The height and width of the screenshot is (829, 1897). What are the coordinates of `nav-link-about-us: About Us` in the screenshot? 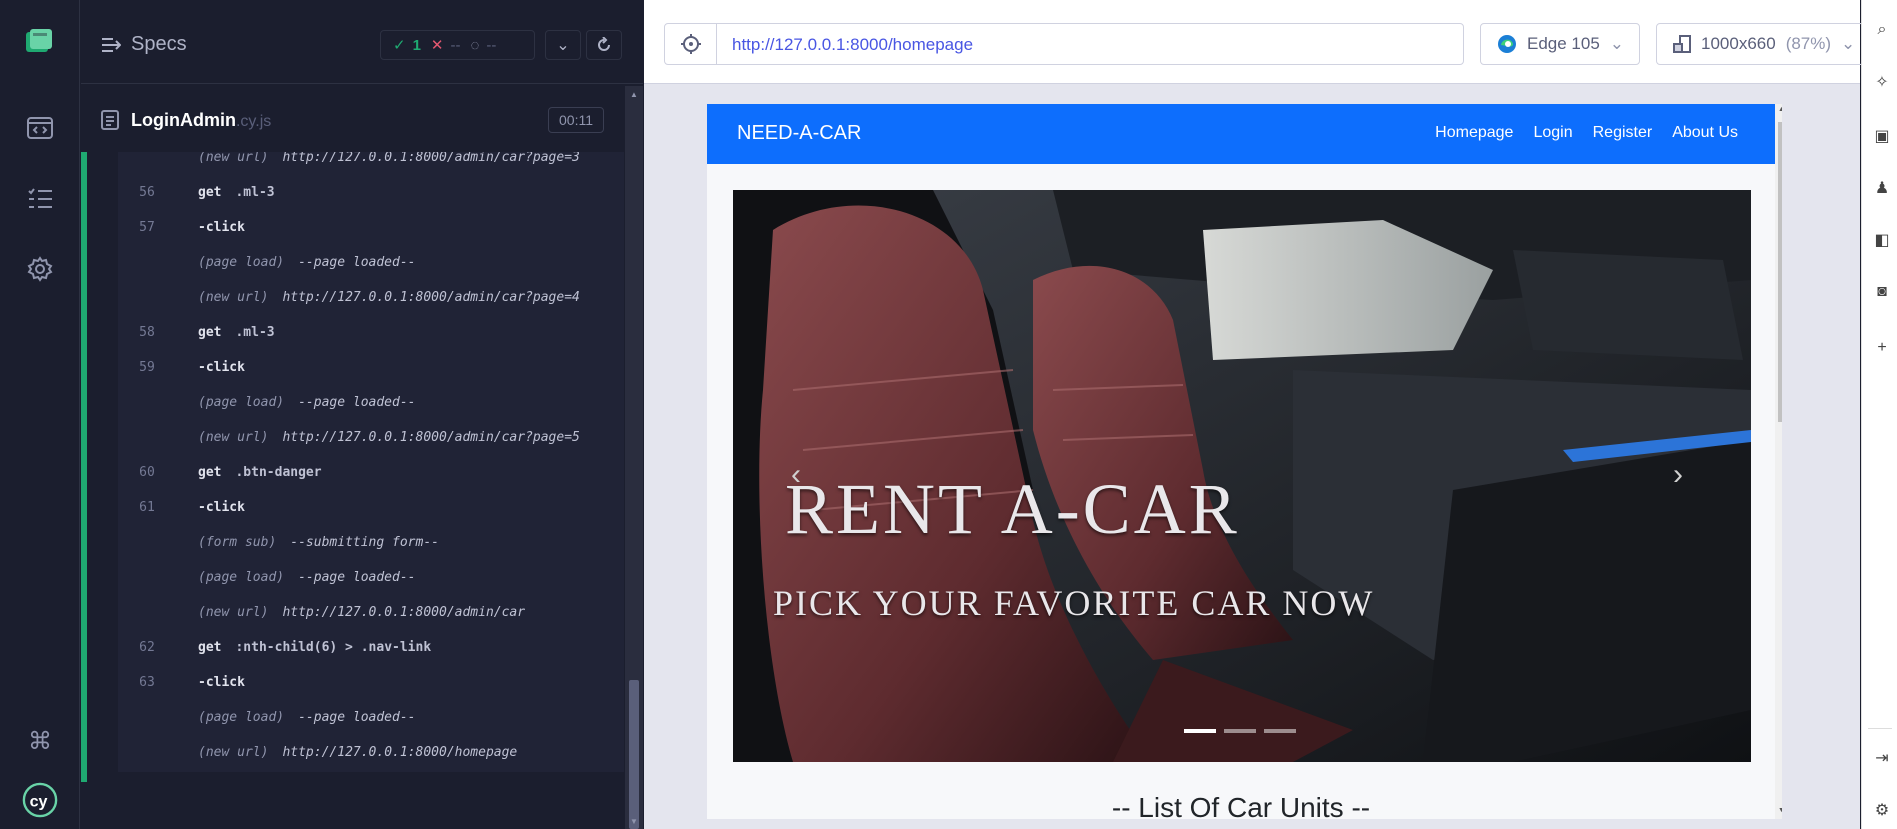 It's located at (1705, 133).